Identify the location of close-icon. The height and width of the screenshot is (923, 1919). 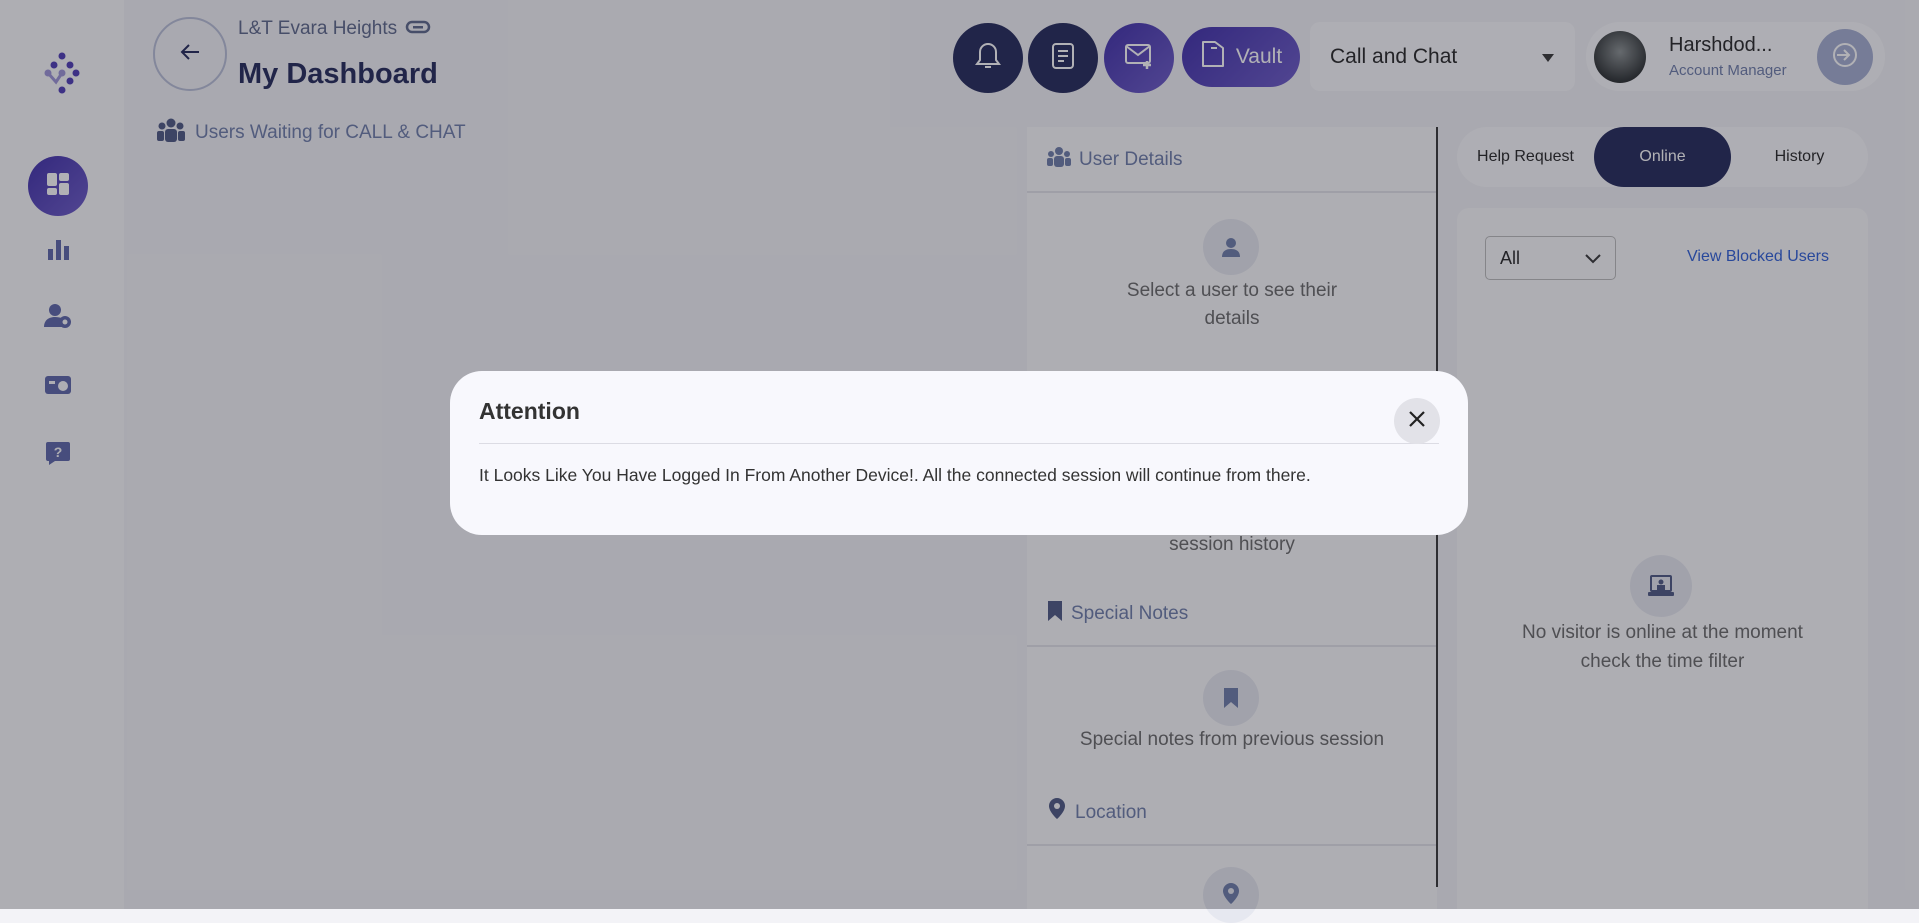
(1417, 421).